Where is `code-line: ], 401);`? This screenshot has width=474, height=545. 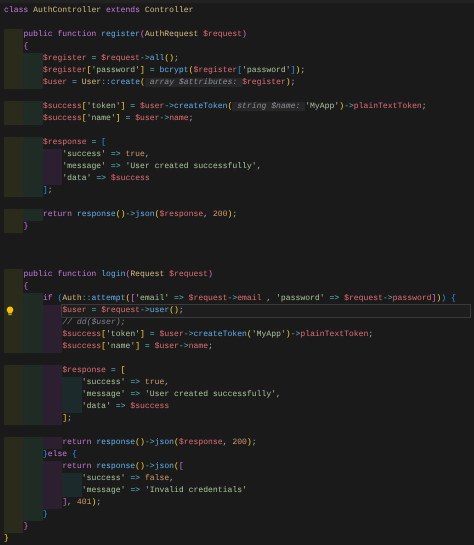 code-line: ], 401); is located at coordinates (82, 503).